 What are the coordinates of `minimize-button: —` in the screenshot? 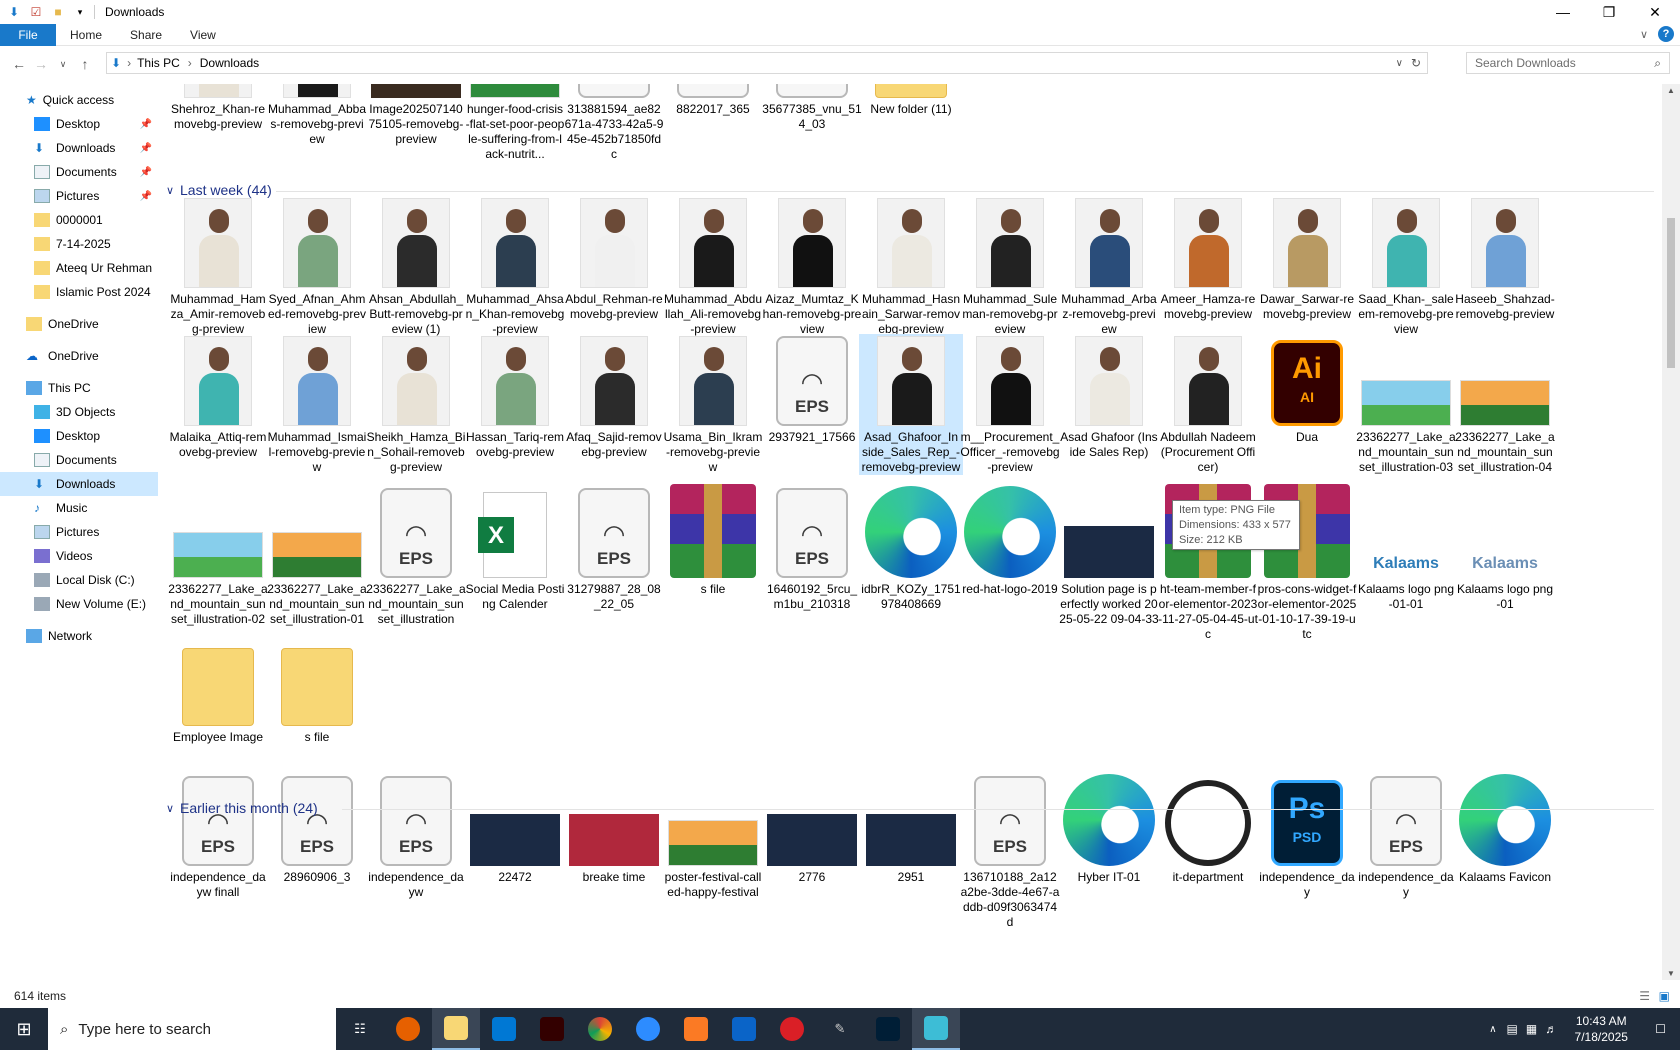 It's located at (1563, 12).